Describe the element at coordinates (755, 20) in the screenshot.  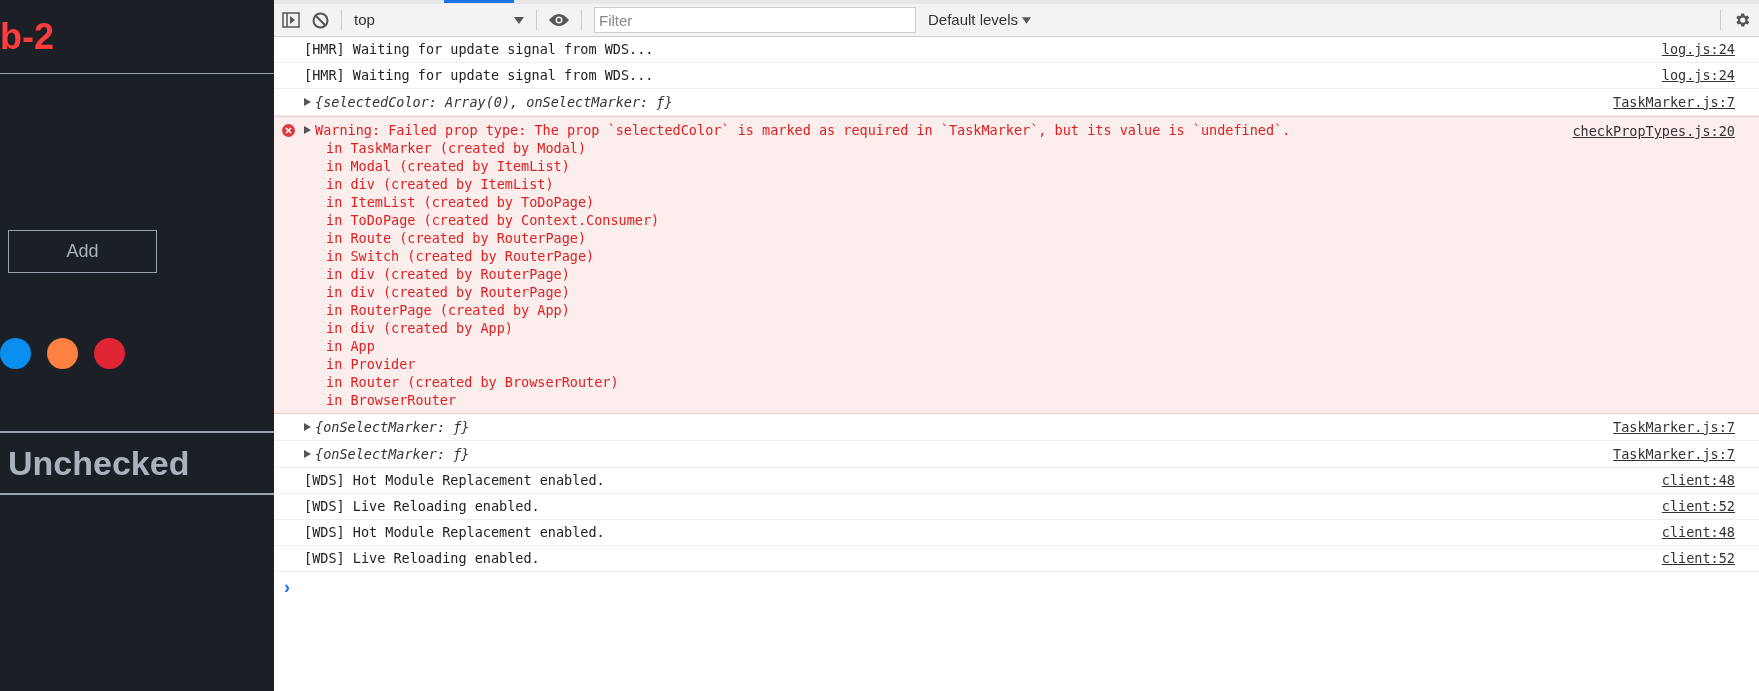
I see `filter-field: Filter` at that location.